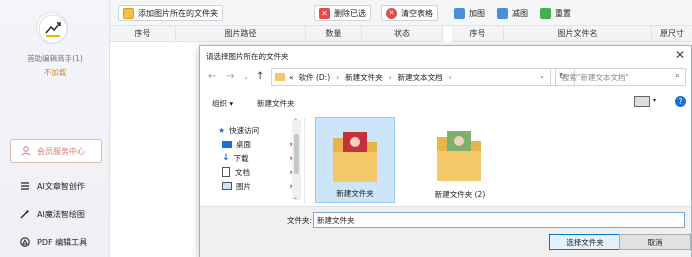 The height and width of the screenshot is (257, 692). What do you see at coordinates (445, 102) in the screenshot?
I see `command-bar: 组织 ▾ 新建文件夹 ▾ ?` at bounding box center [445, 102].